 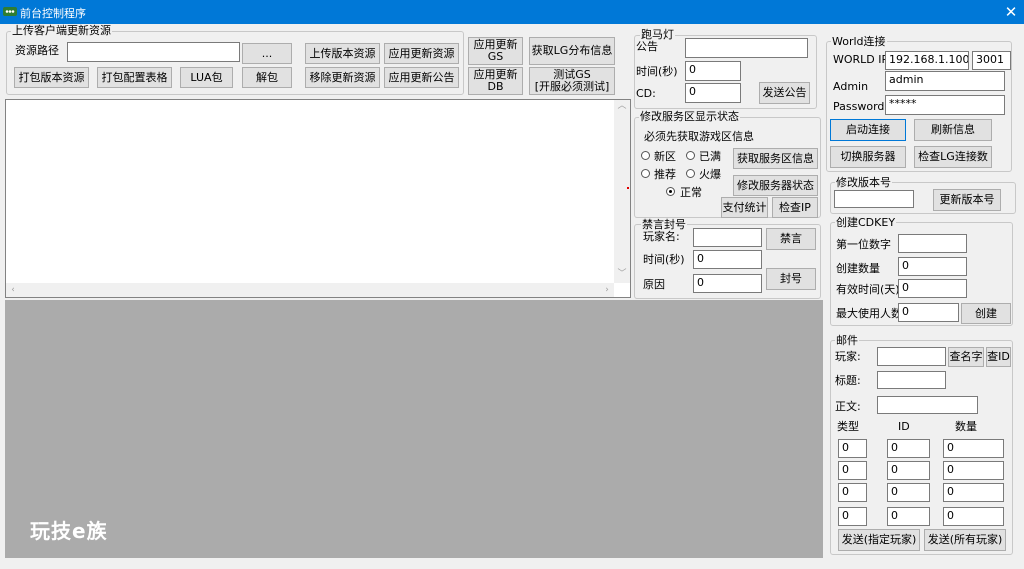 What do you see at coordinates (51, 77) in the screenshot?
I see `pack-version-button: 打包版本资源` at bounding box center [51, 77].